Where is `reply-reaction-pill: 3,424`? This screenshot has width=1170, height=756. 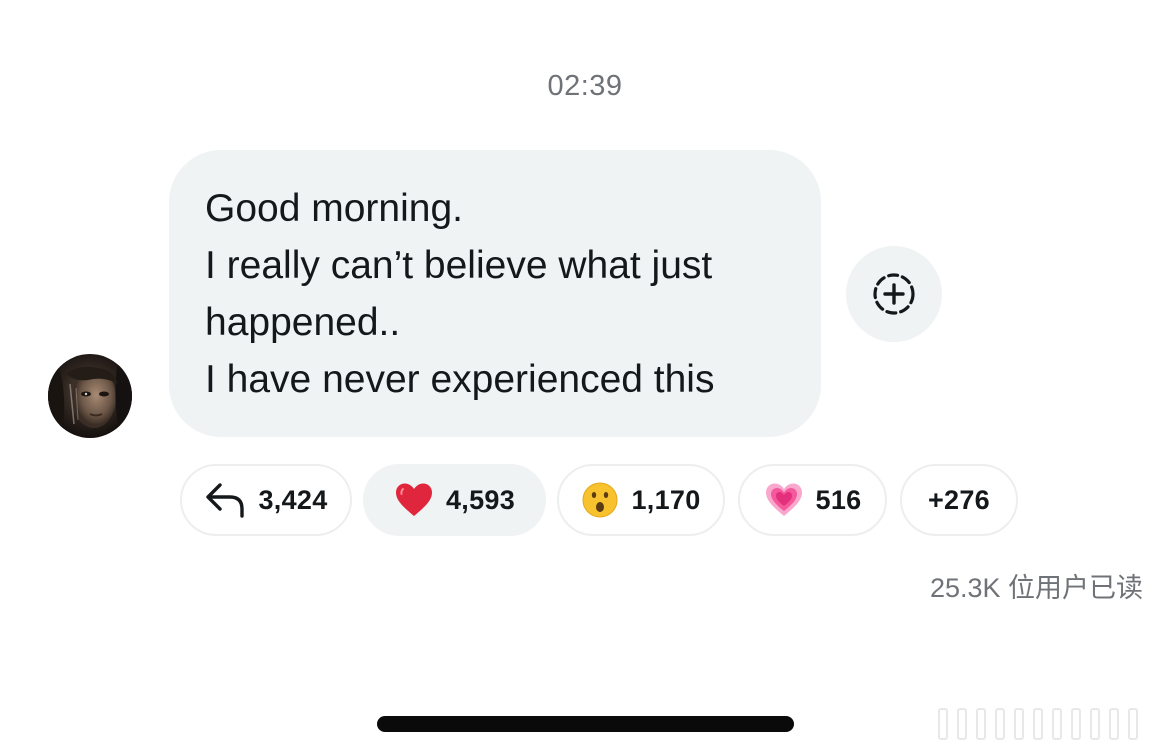 reply-reaction-pill: 3,424 is located at coordinates (266, 500).